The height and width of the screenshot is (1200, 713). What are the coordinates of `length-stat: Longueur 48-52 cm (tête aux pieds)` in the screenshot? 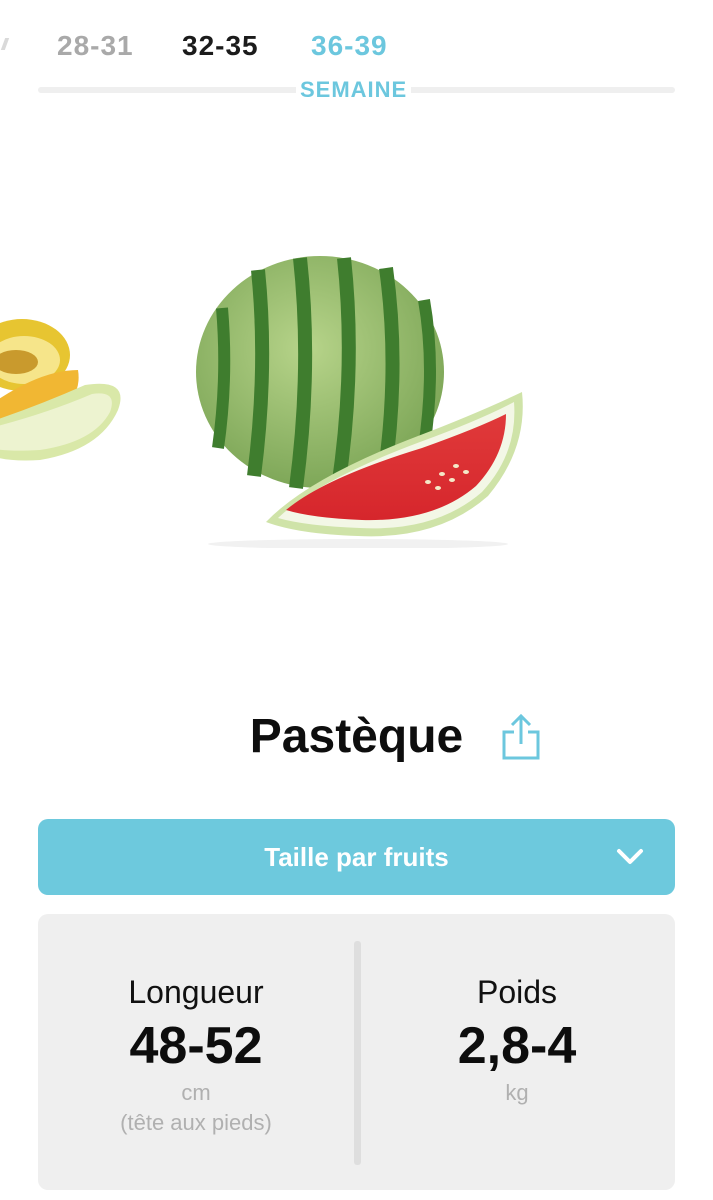 It's located at (196, 1052).